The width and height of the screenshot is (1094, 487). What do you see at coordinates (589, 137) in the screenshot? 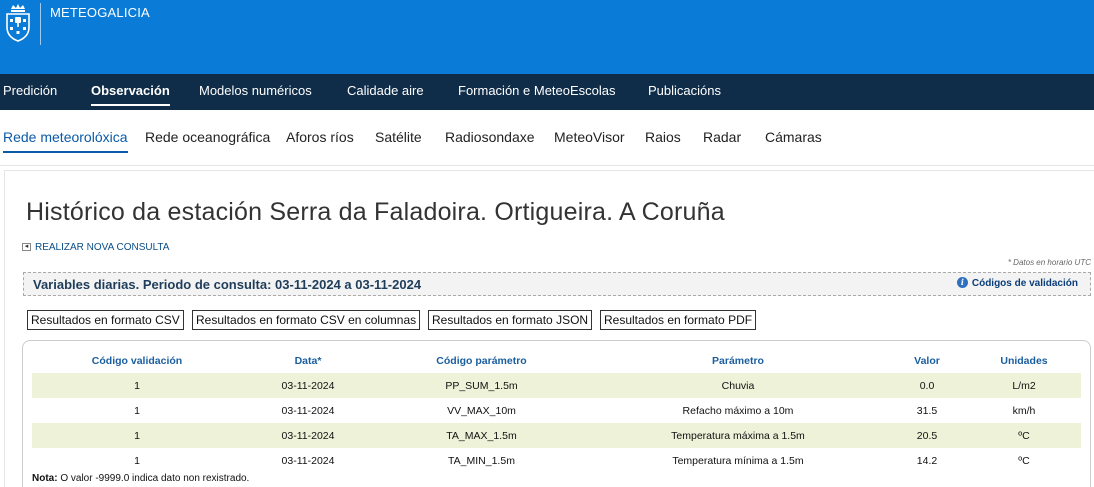
I see `subnav-item-meteovisor: MeteoVisor` at bounding box center [589, 137].